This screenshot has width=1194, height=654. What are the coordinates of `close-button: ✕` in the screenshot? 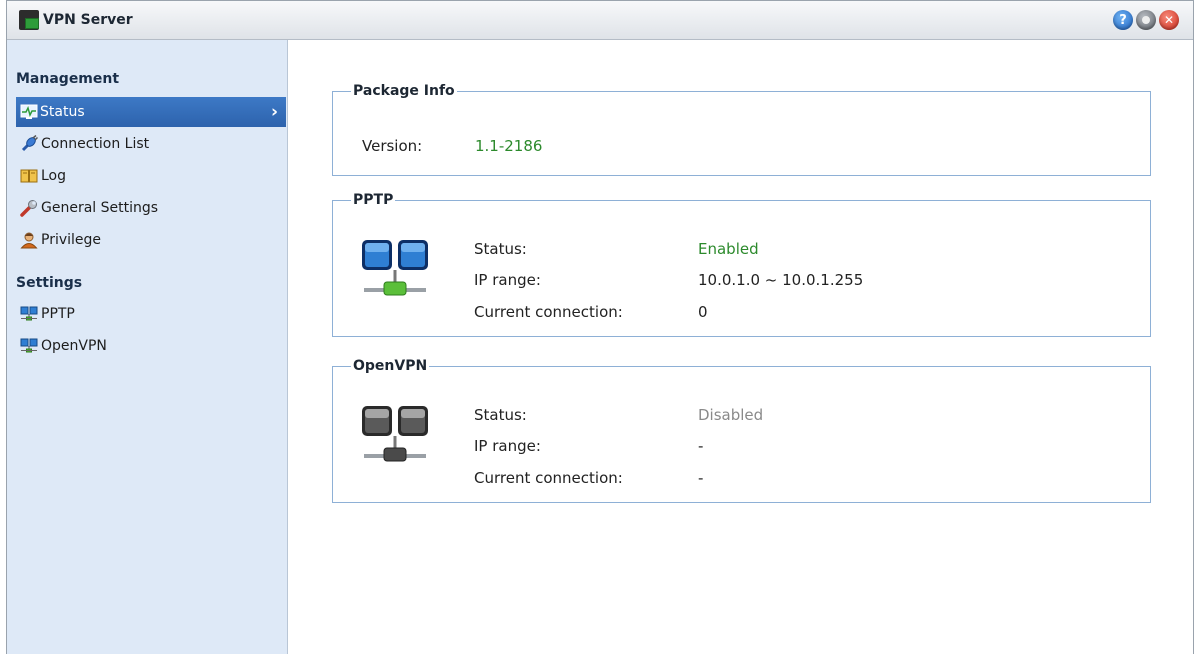 It's located at (1169, 20).